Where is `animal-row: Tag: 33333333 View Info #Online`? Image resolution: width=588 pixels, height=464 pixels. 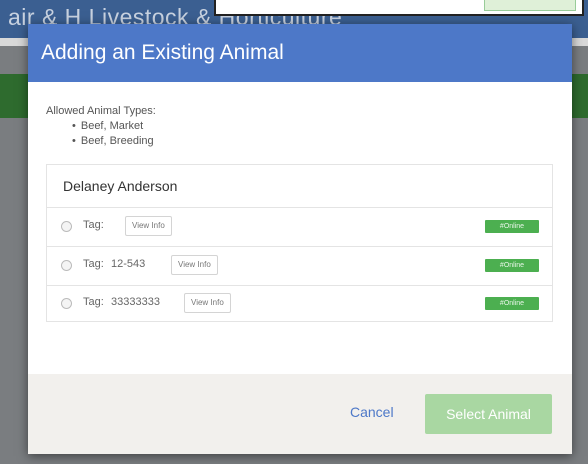
animal-row: Tag: 33333333 View Info #Online is located at coordinates (299, 304).